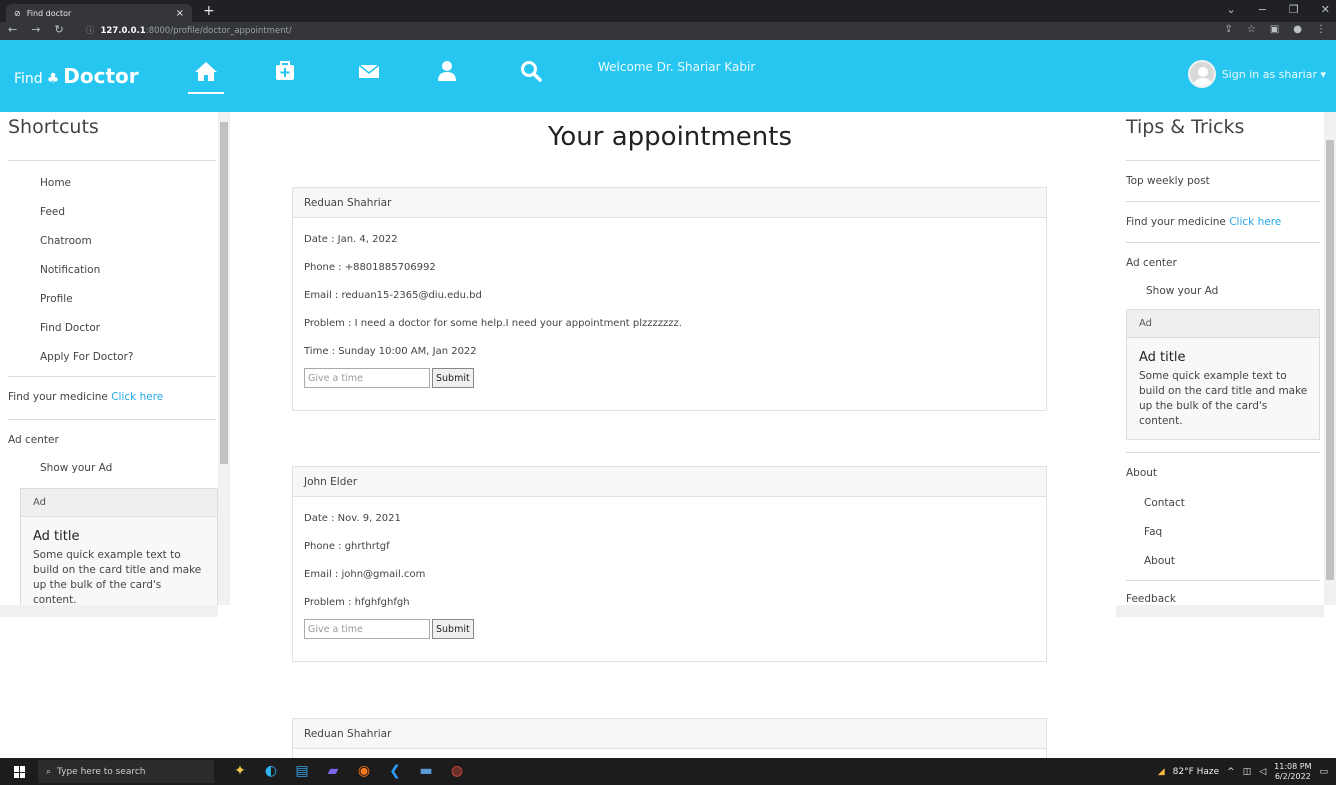 Image resolution: width=1336 pixels, height=785 pixels. What do you see at coordinates (285, 74) in the screenshot?
I see `medkit-icon` at bounding box center [285, 74].